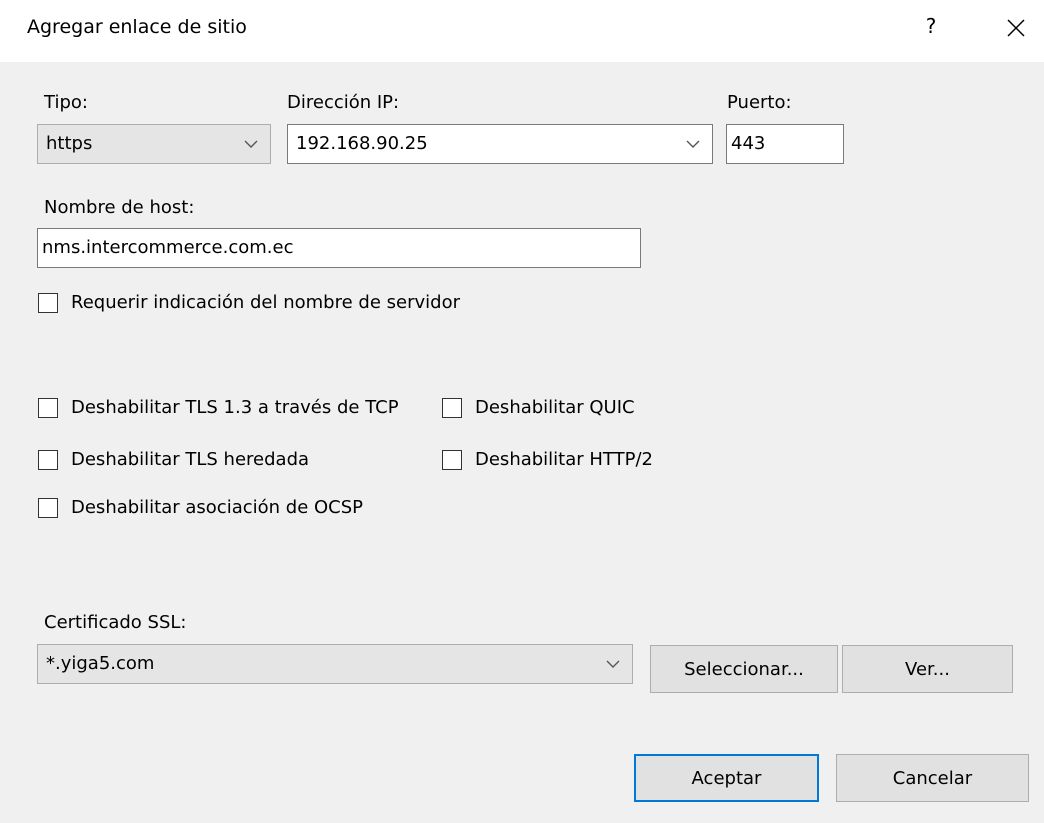  What do you see at coordinates (115, 622) in the screenshot?
I see `ssl-label: Certificado SSL:` at bounding box center [115, 622].